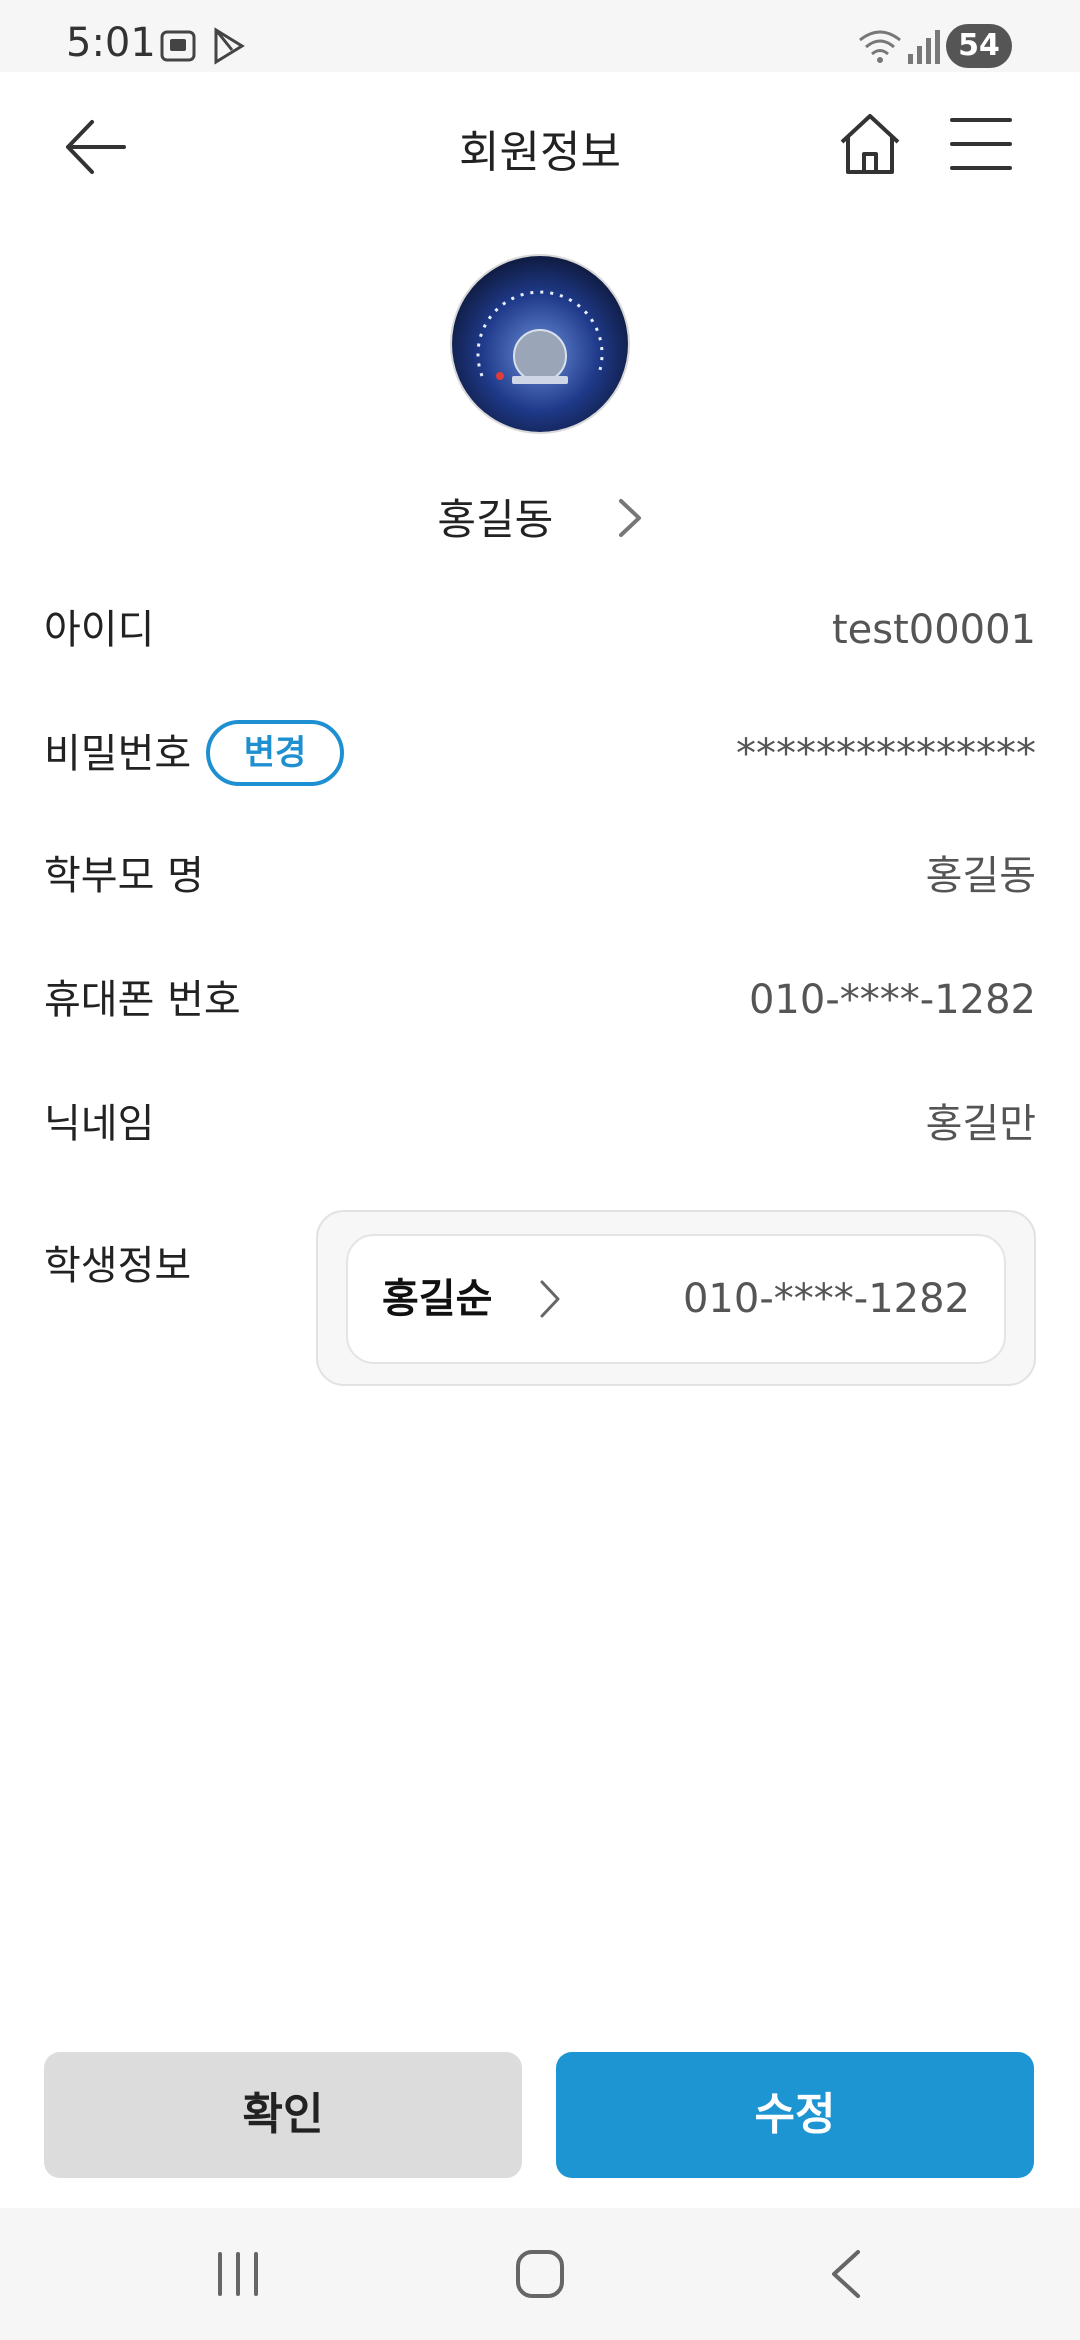 Image resolution: width=1080 pixels, height=2340 pixels. I want to click on profile-avatar, so click(540, 344).